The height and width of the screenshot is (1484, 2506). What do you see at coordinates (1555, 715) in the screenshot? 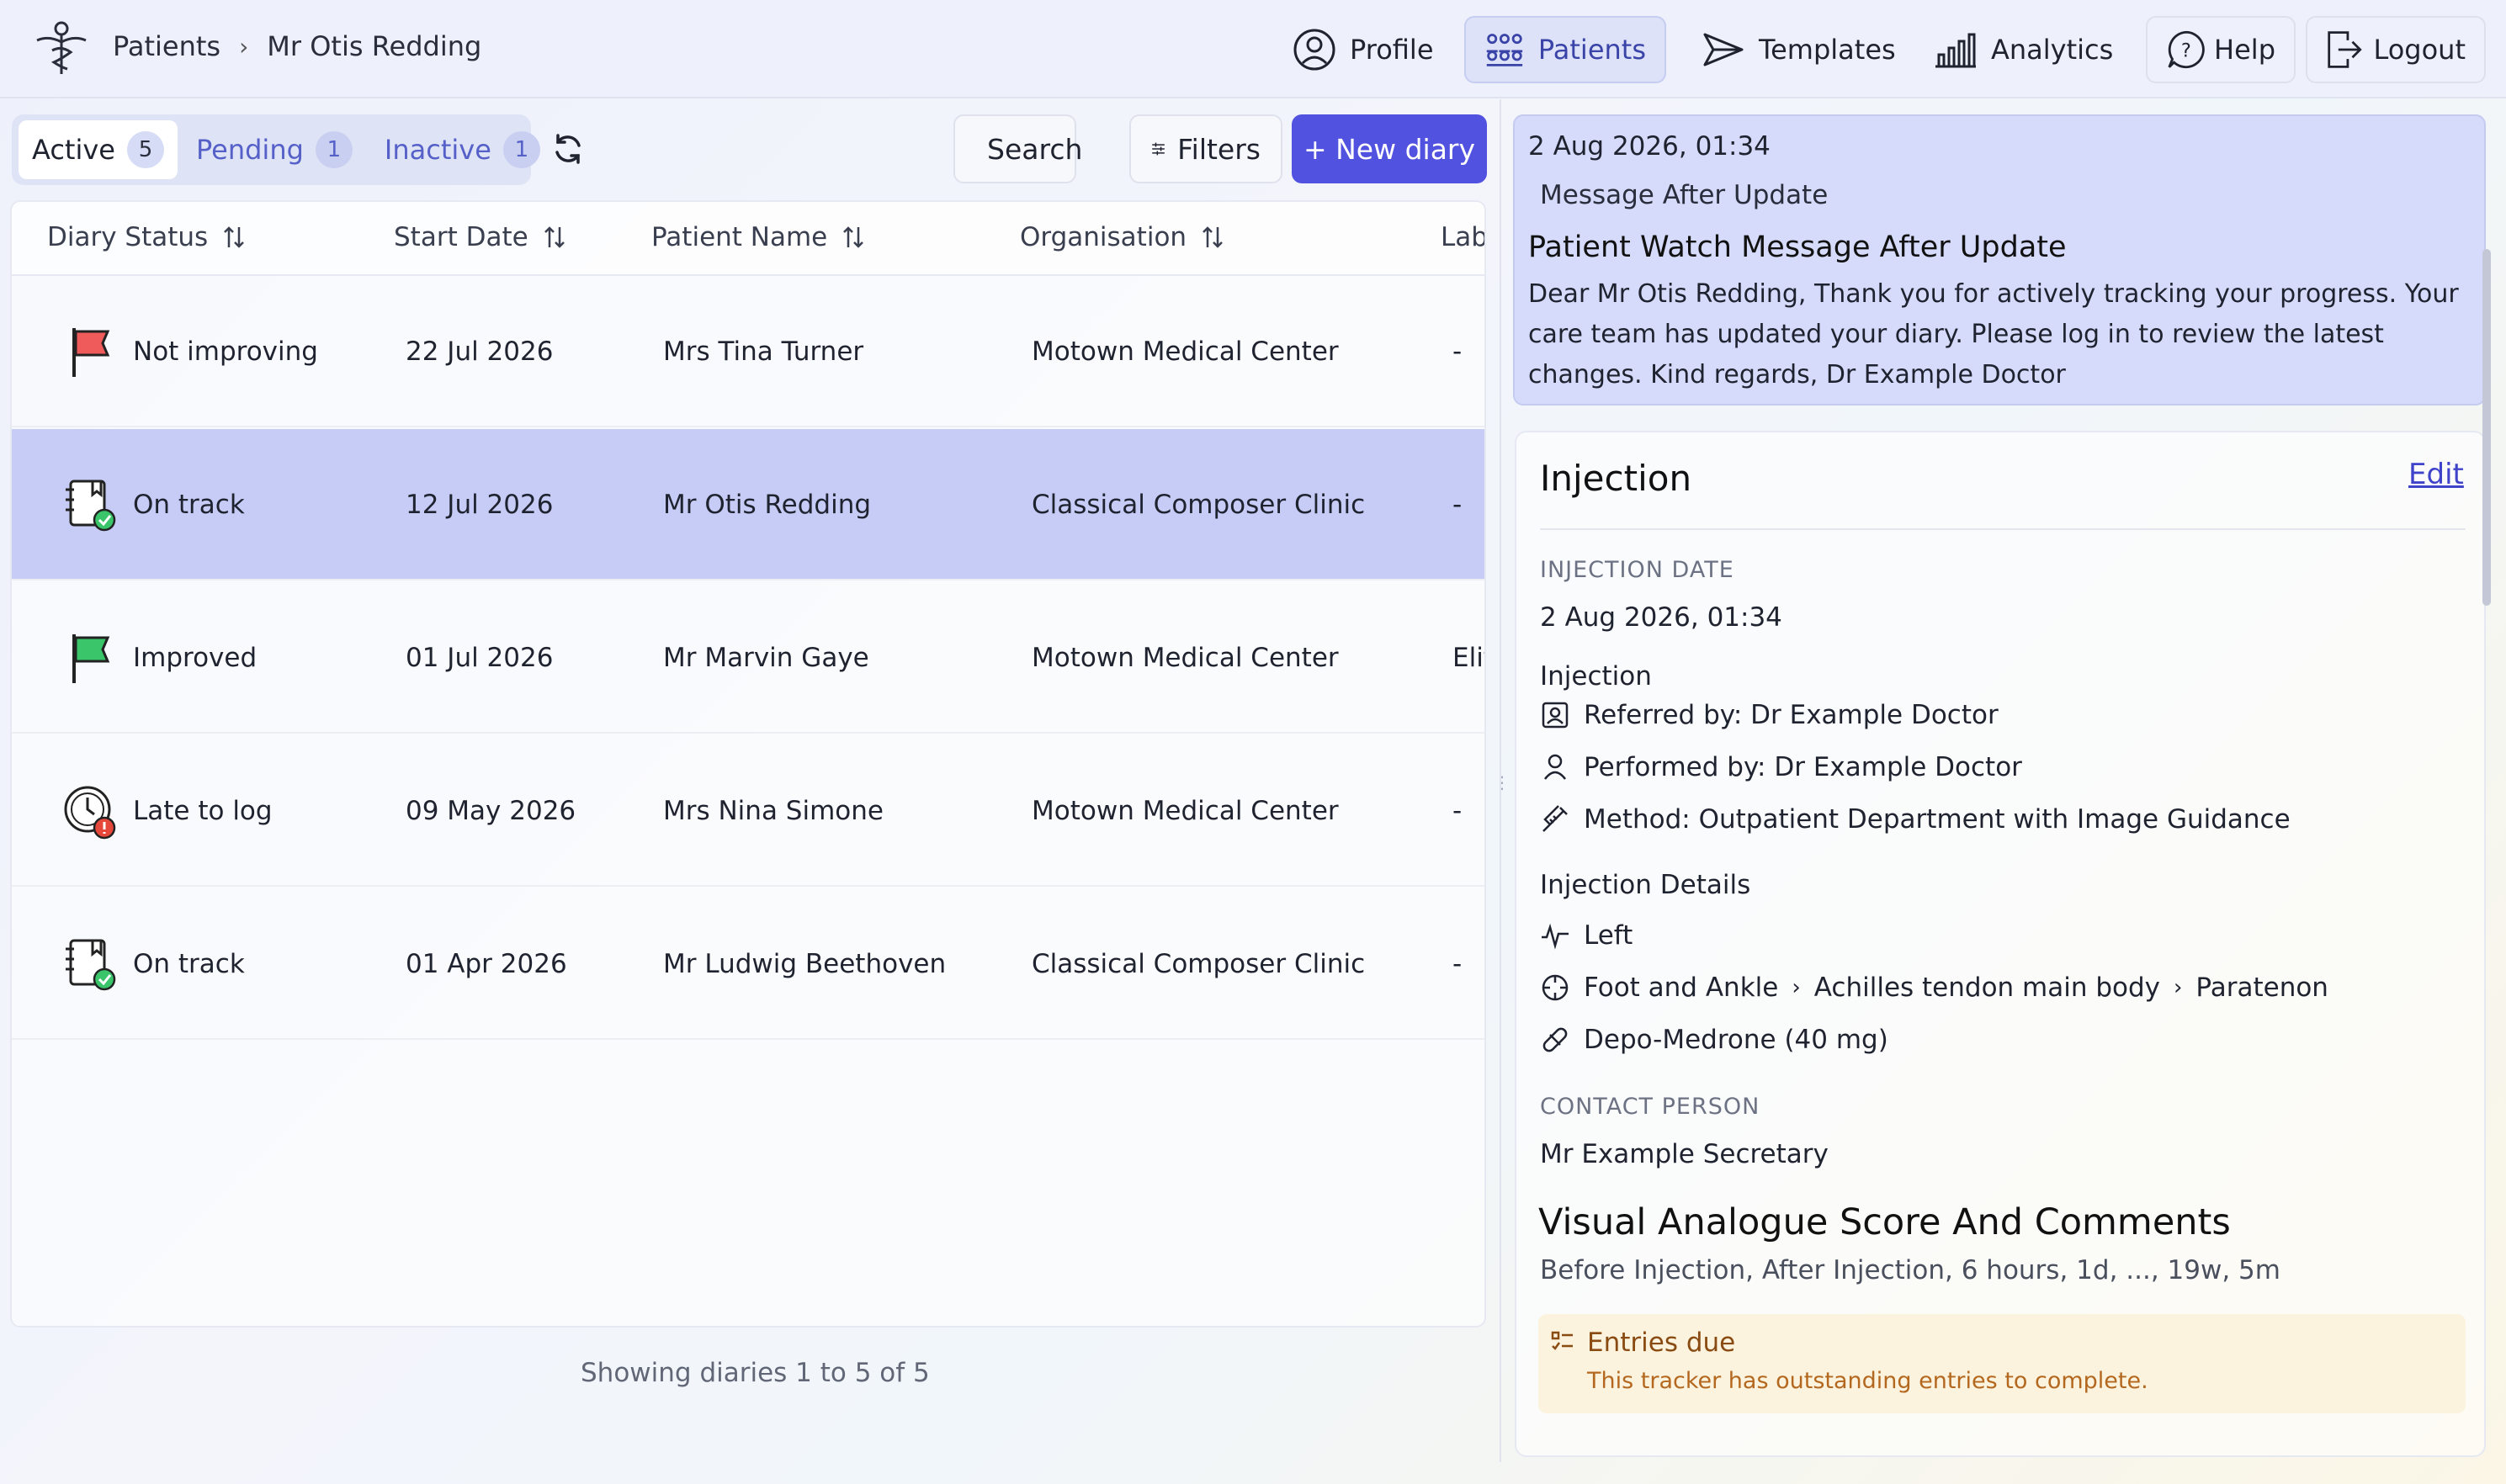
I see `id-badge-icon` at bounding box center [1555, 715].